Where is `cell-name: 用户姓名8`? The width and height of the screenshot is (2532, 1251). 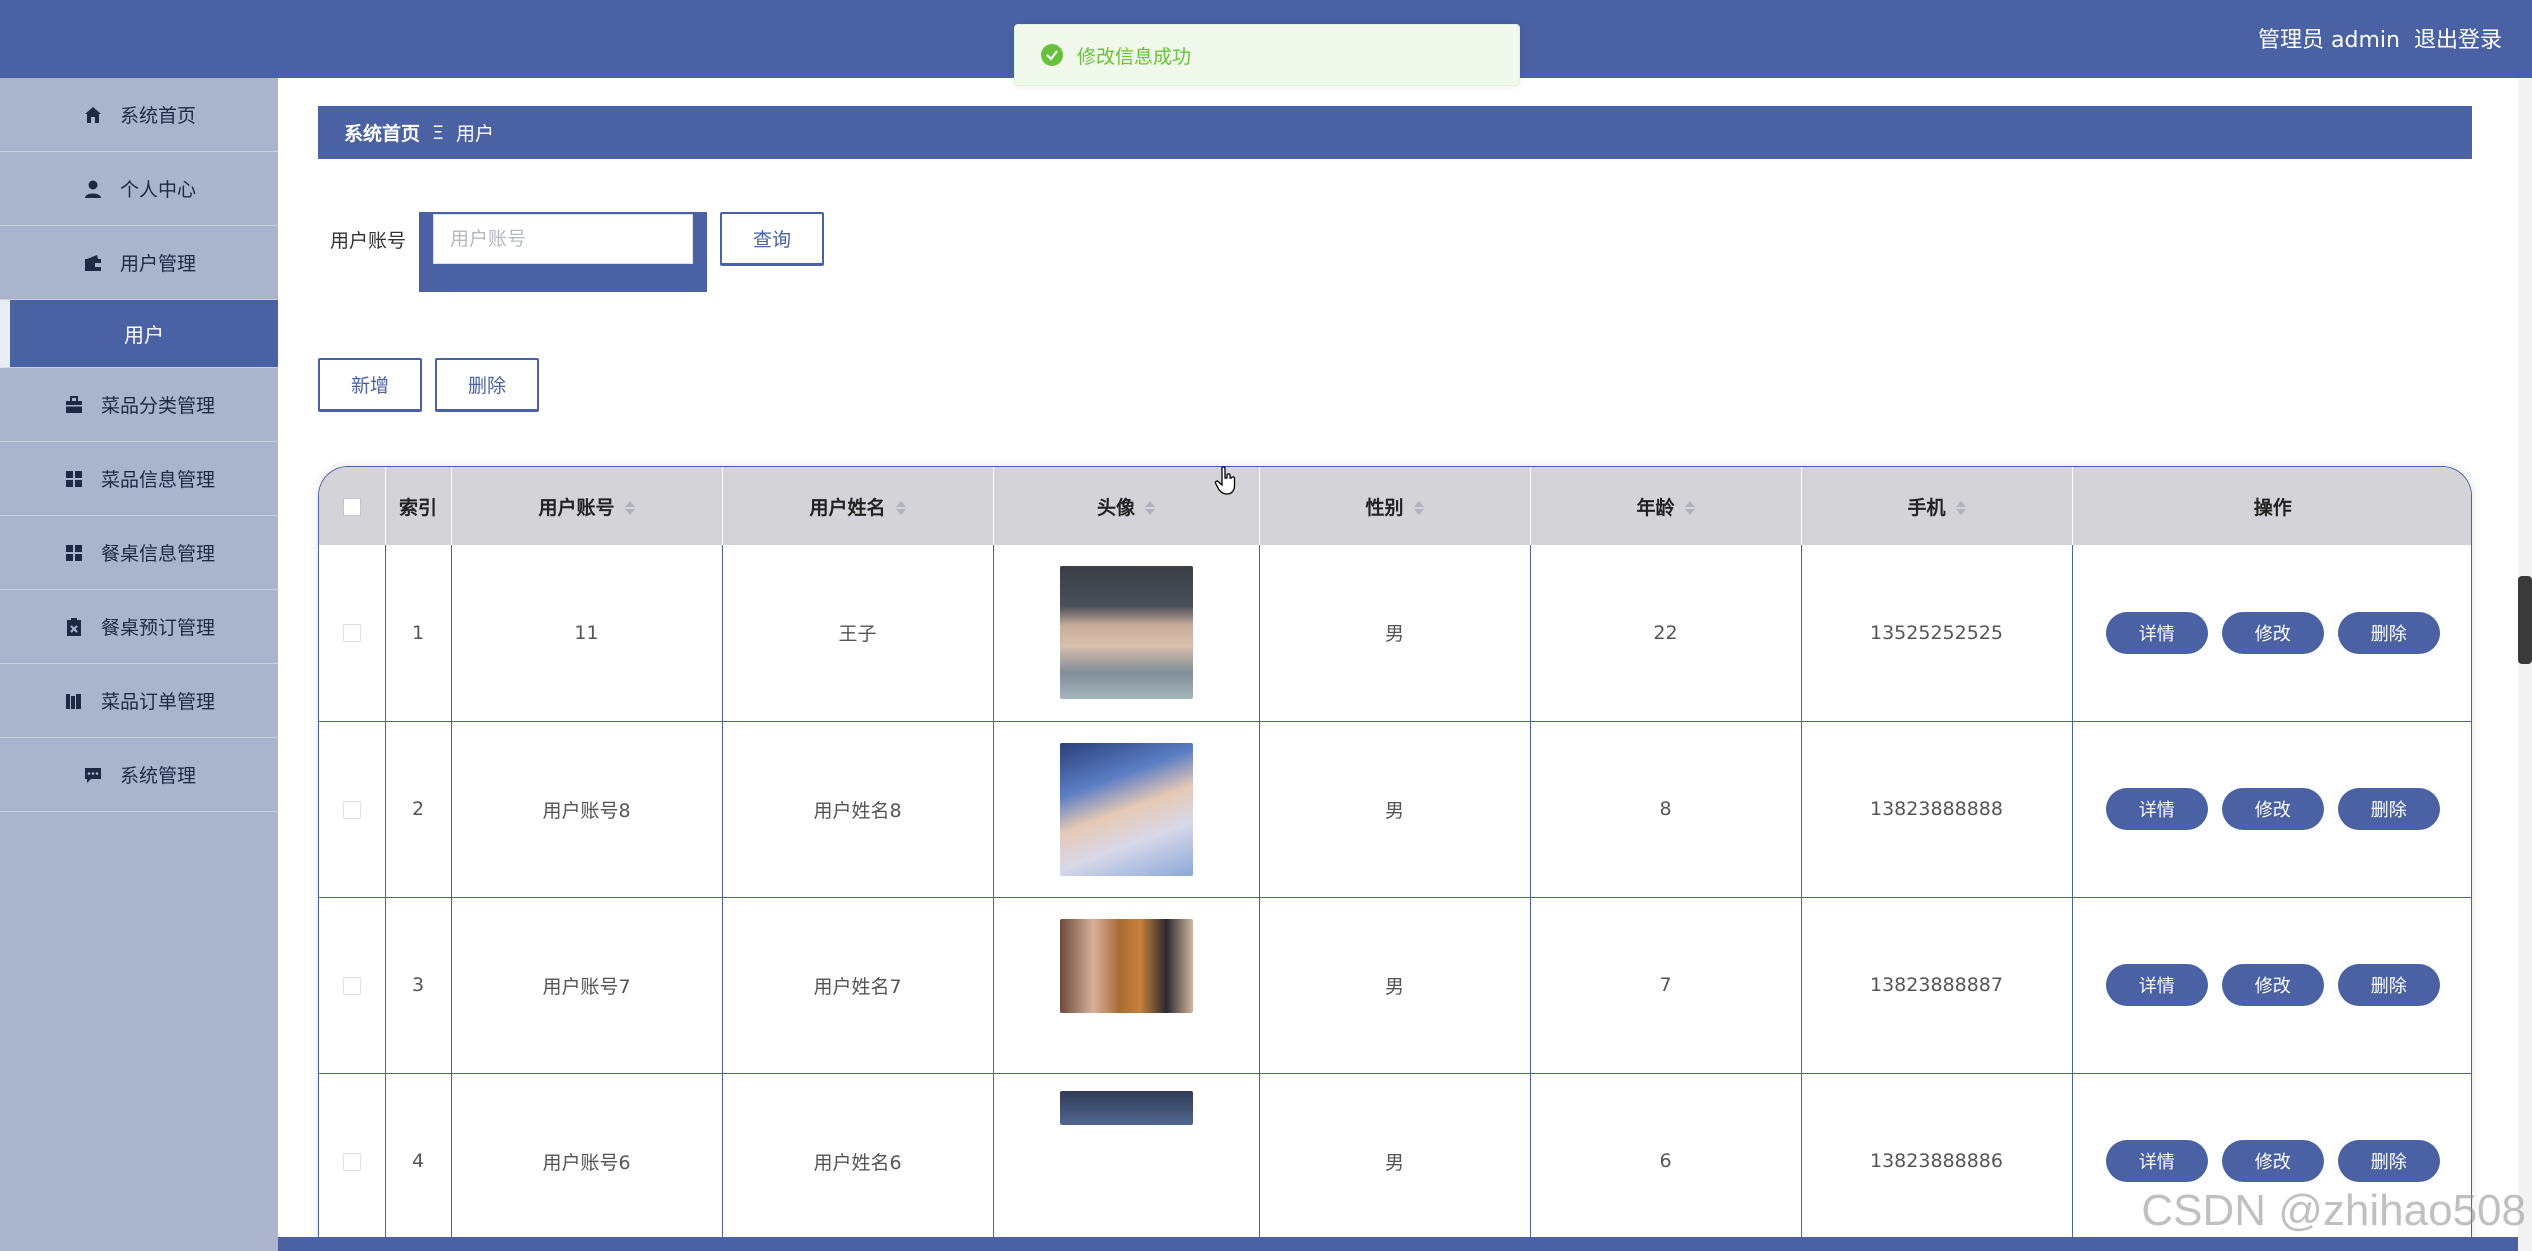
cell-name: 用户姓名8 is located at coordinates (858, 809).